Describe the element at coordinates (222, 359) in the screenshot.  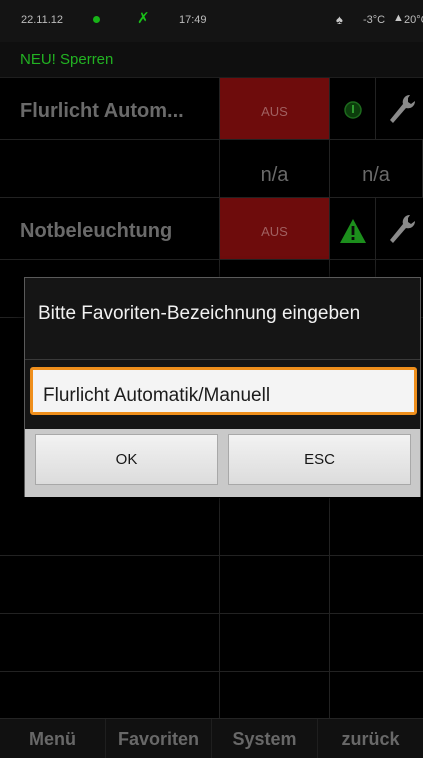
I see `divider` at that location.